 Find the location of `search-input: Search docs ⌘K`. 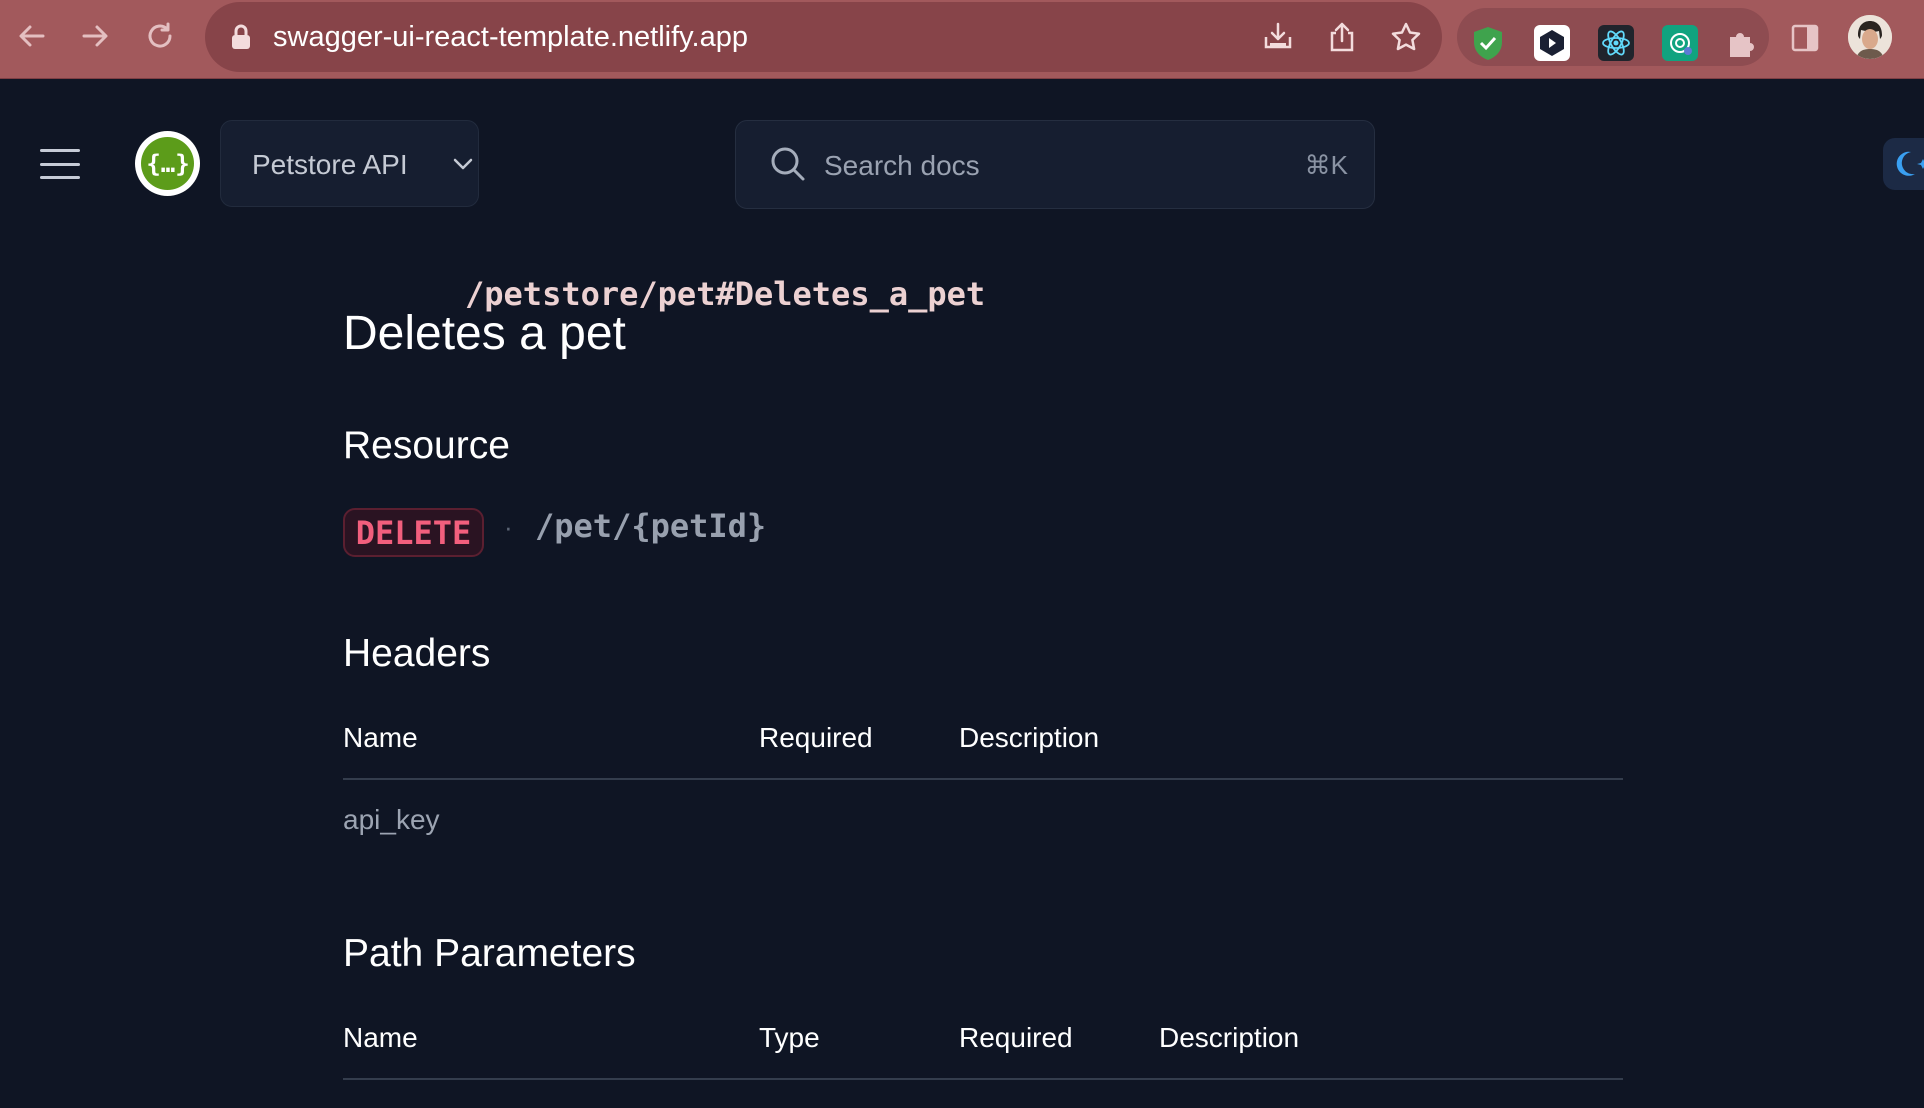

search-input: Search docs ⌘K is located at coordinates (1055, 164).